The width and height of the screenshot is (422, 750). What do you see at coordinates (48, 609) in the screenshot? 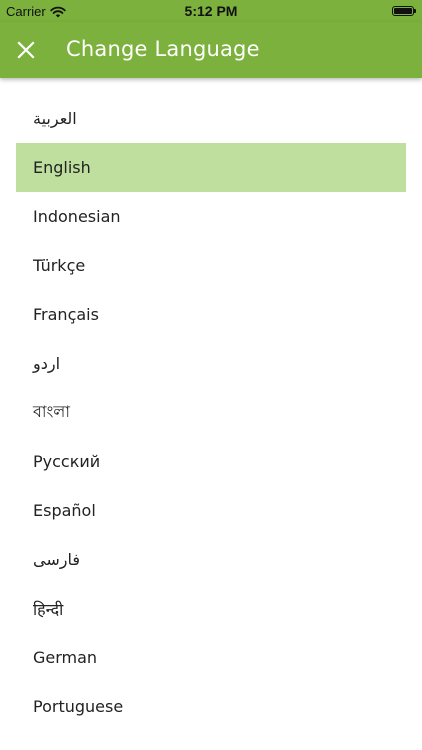
I see `language-label: हिन्दी` at bounding box center [48, 609].